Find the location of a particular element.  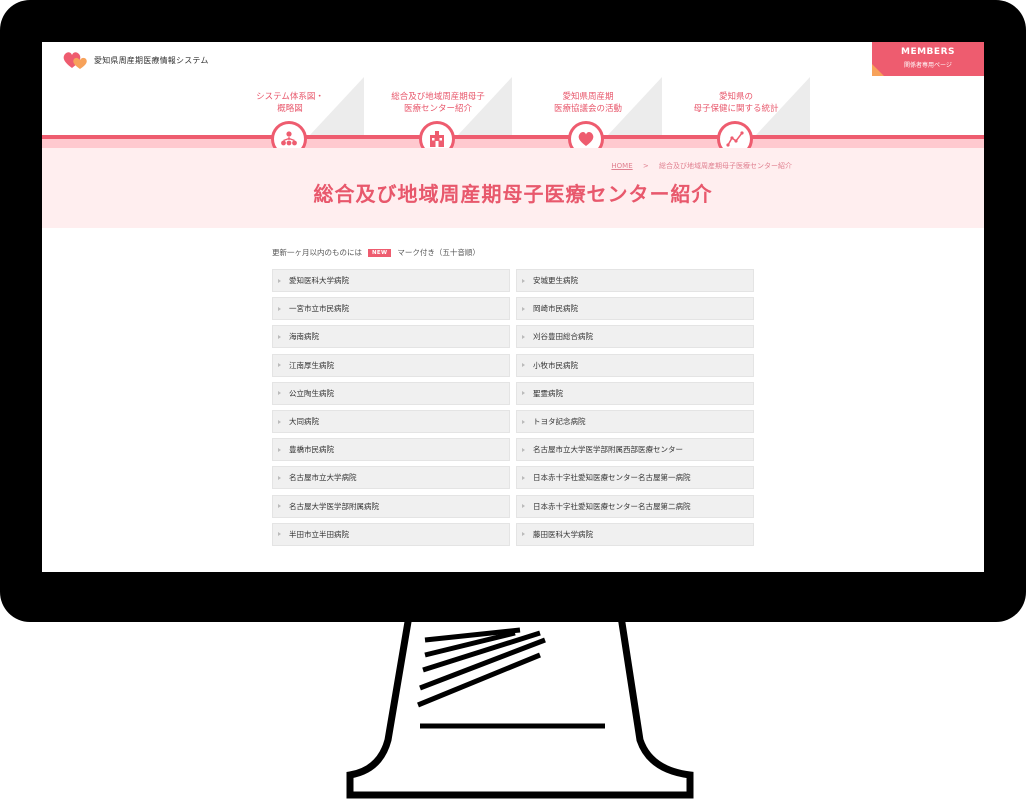

site-logo: 愛知県周産期医療情報システム is located at coordinates (135, 60).